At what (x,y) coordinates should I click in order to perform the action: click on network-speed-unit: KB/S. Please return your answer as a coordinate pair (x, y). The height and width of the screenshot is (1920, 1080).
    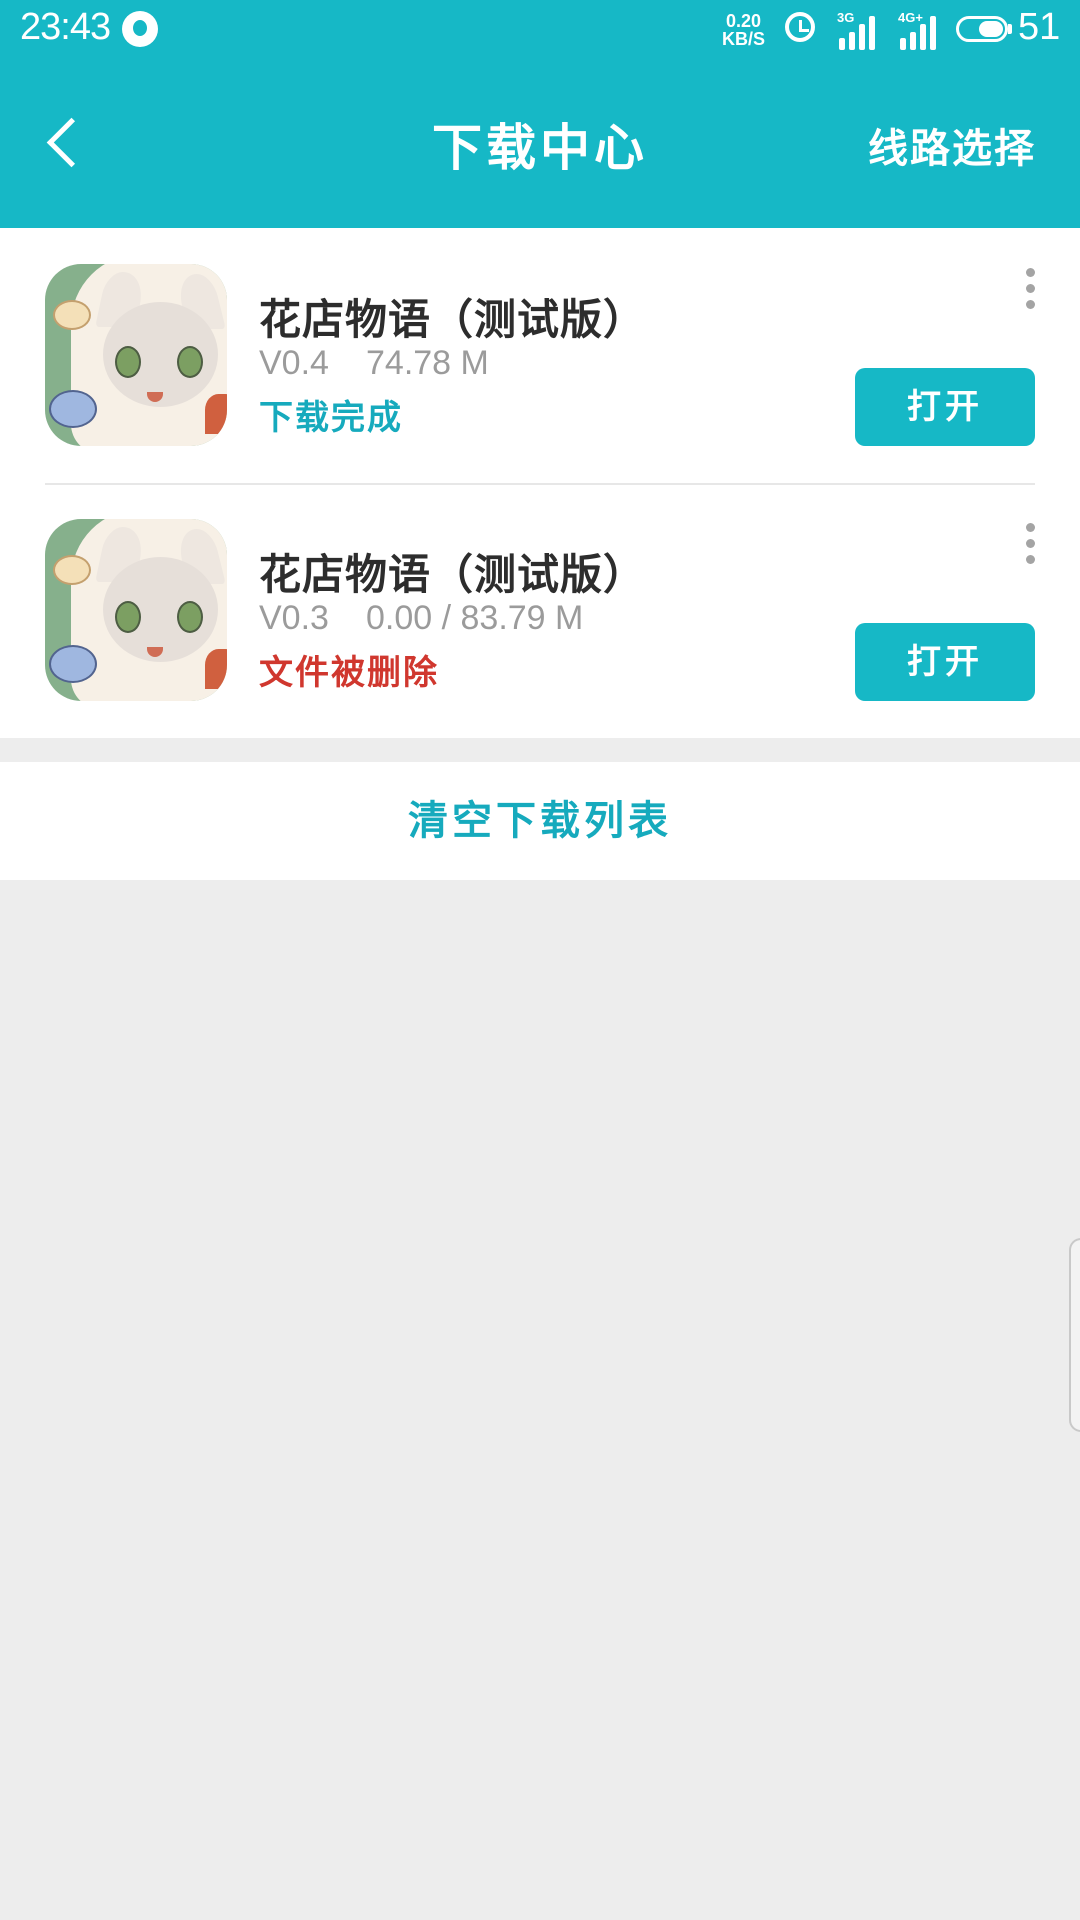
    Looking at the image, I should click on (744, 39).